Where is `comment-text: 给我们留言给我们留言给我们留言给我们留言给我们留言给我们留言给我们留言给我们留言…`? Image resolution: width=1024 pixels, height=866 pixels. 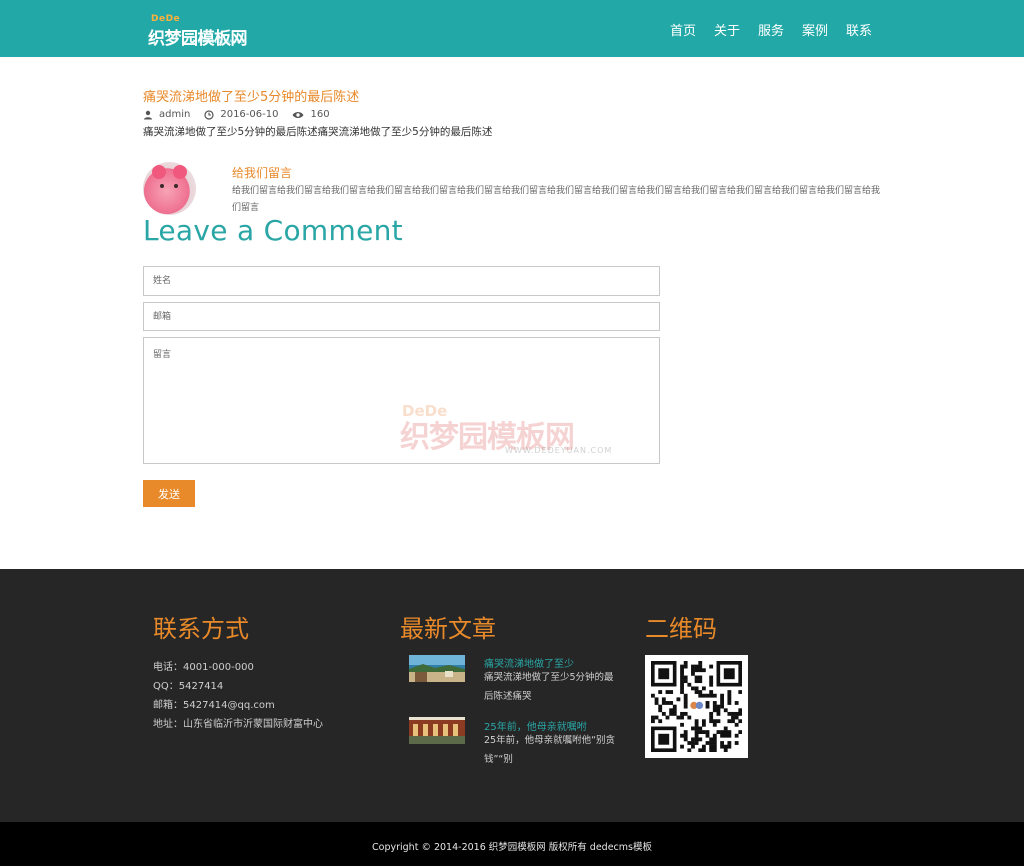 comment-text: 给我们留言给我们留言给我们留言给我们留言给我们留言给我们留言给我们留言给我们留言… is located at coordinates (556, 199).